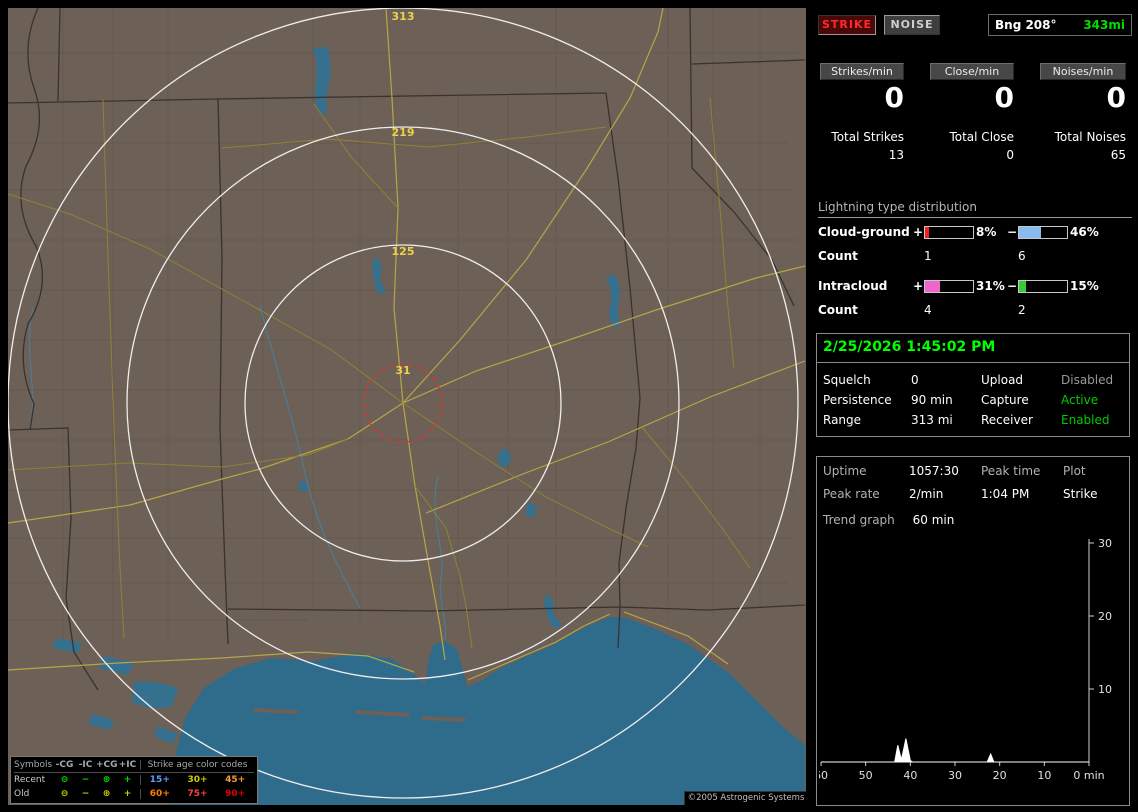 The height and width of the screenshot is (812, 1138). I want to click on noises-per-min-value: 0, so click(1116, 97).